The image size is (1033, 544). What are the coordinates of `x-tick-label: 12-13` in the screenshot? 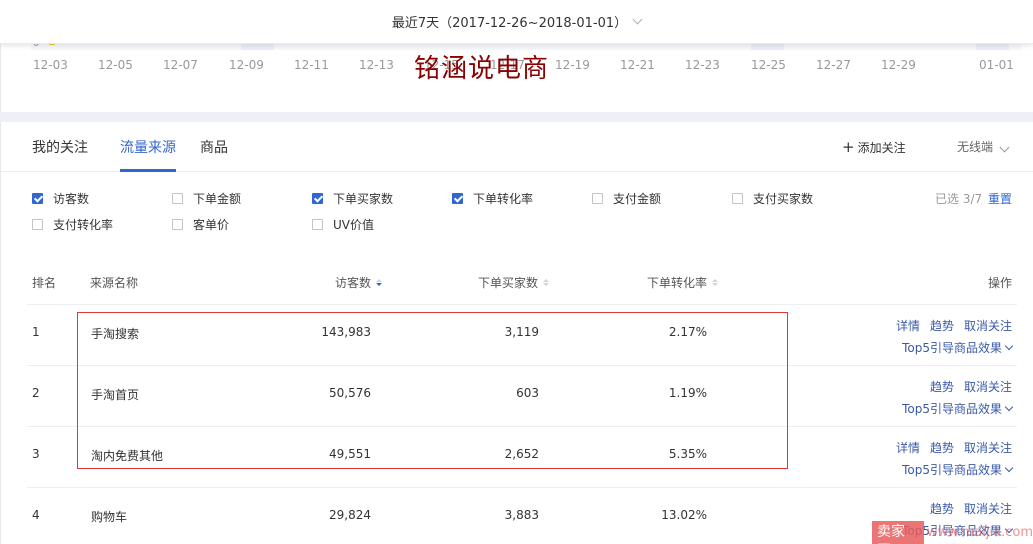 It's located at (376, 65).